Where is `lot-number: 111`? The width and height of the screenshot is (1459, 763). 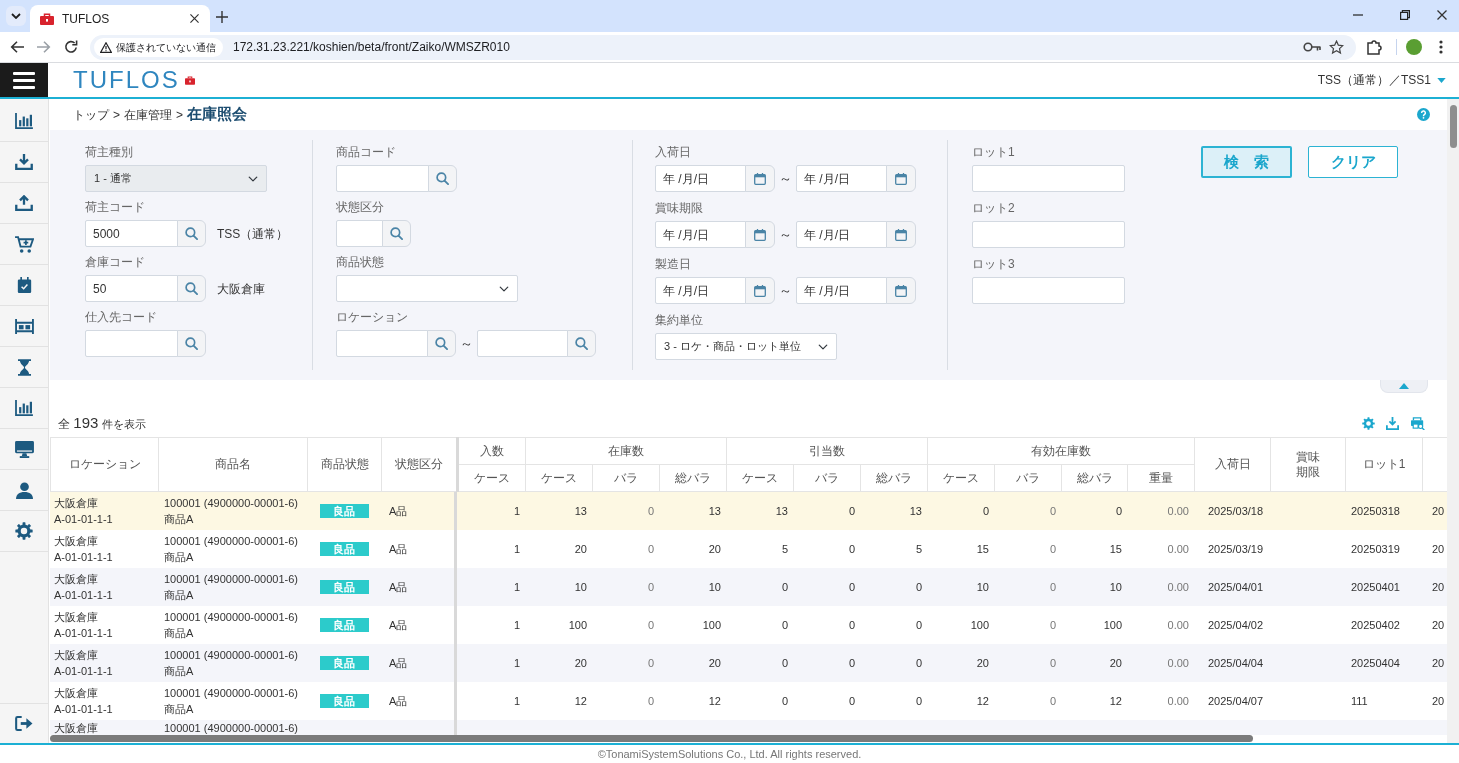 lot-number: 111 is located at coordinates (1359, 701).